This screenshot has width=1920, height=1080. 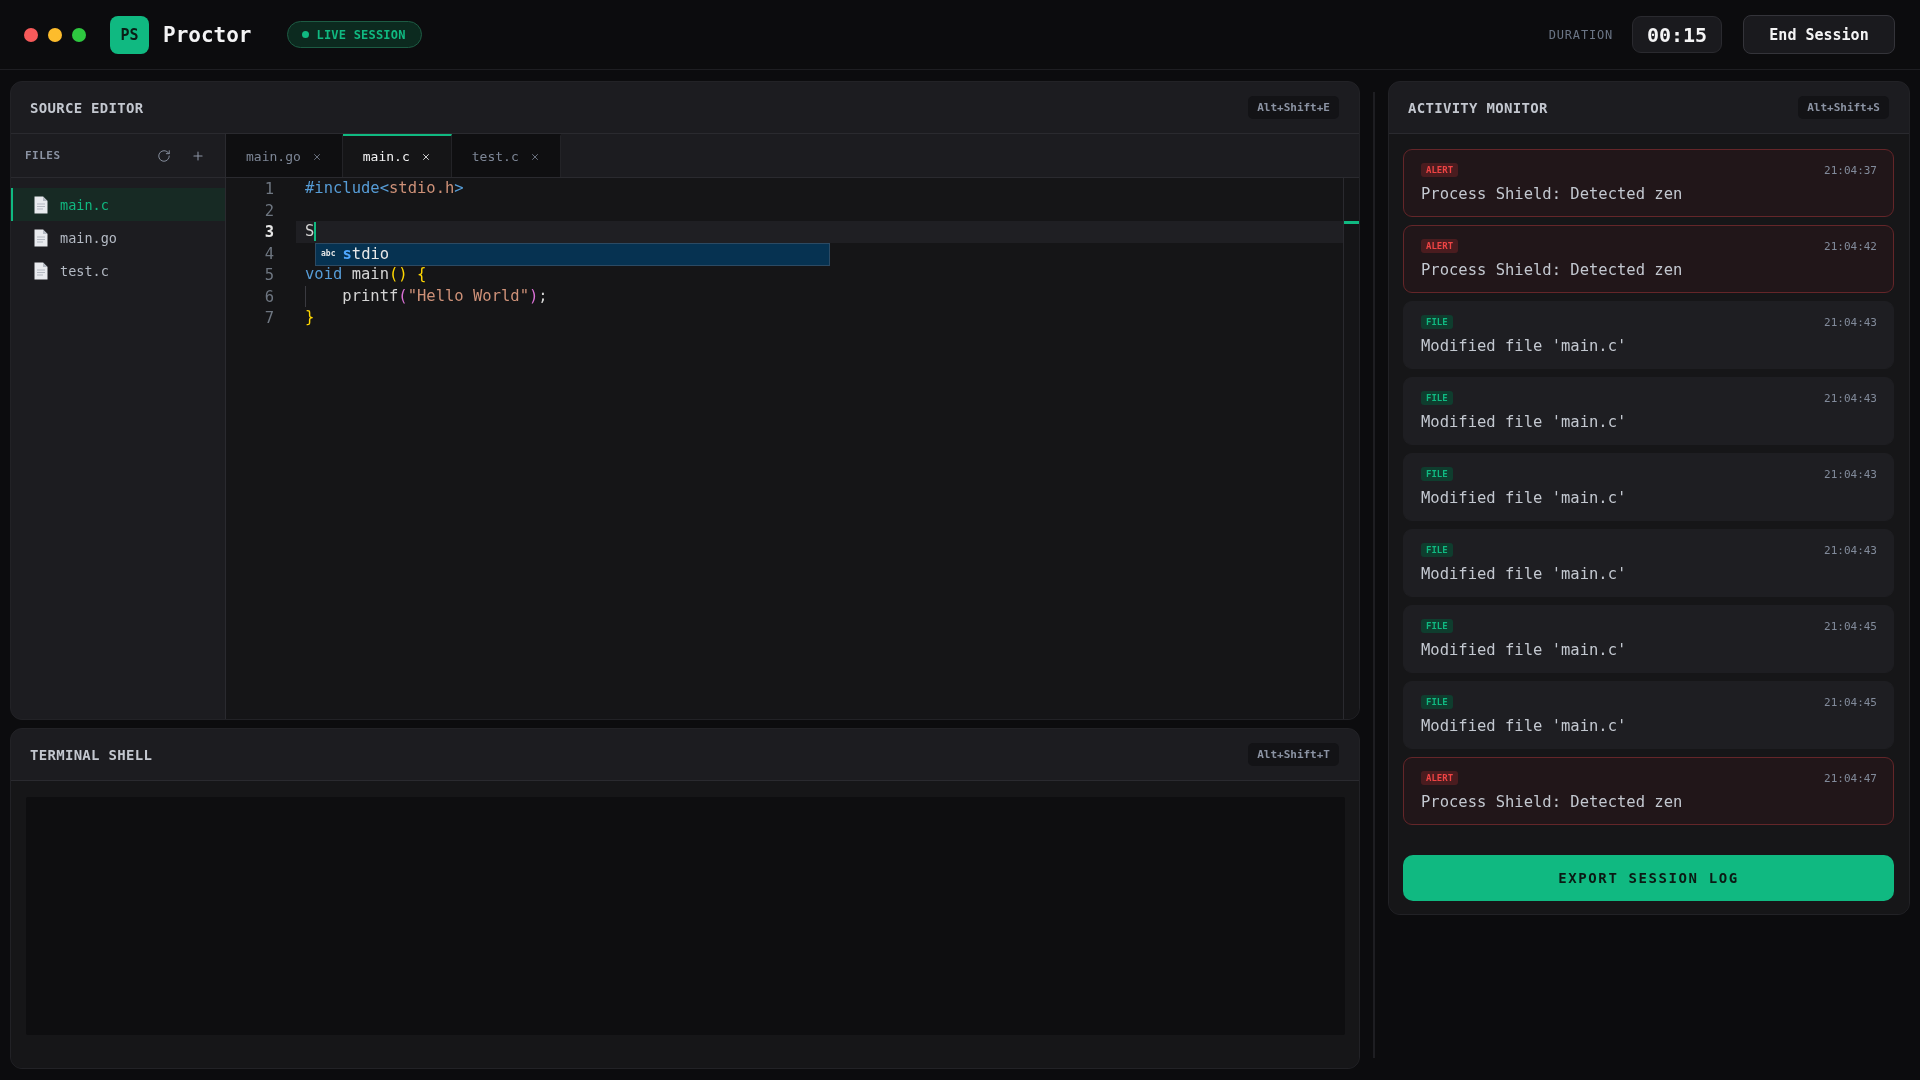 I want to click on file-item: test.c, so click(x=118, y=270).